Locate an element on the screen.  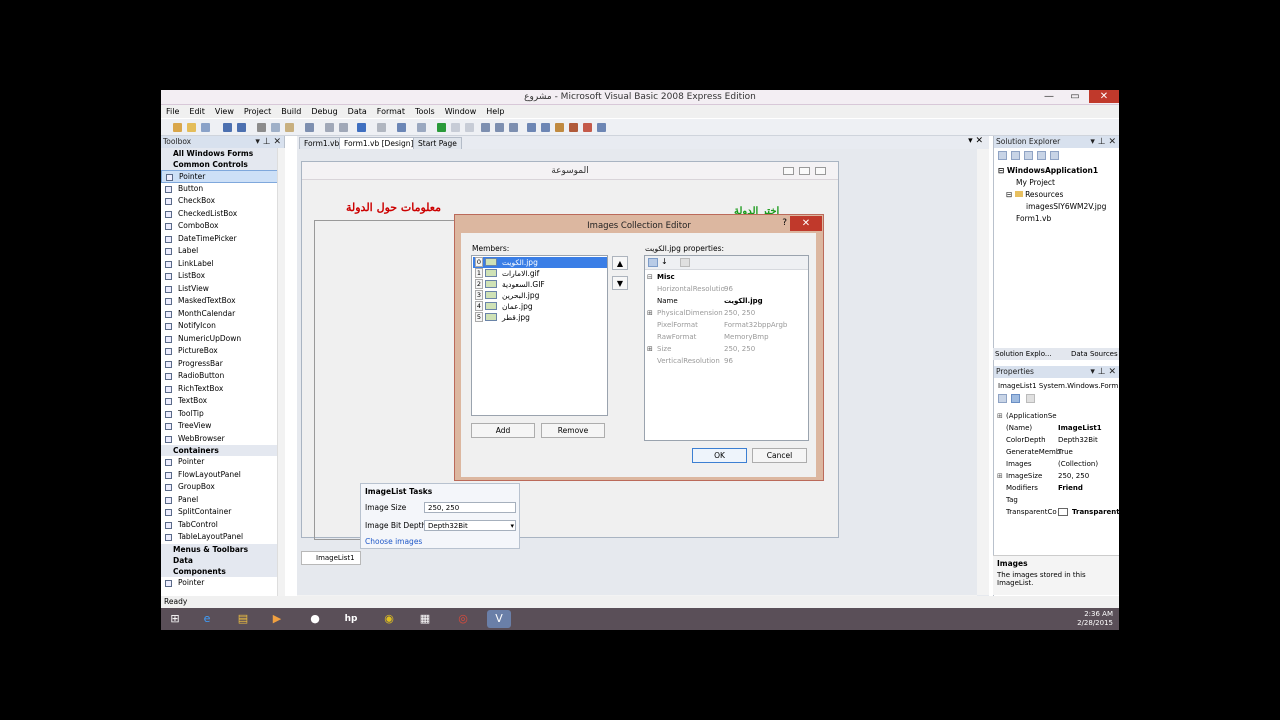
step-over-icon is located at coordinates (499, 127).